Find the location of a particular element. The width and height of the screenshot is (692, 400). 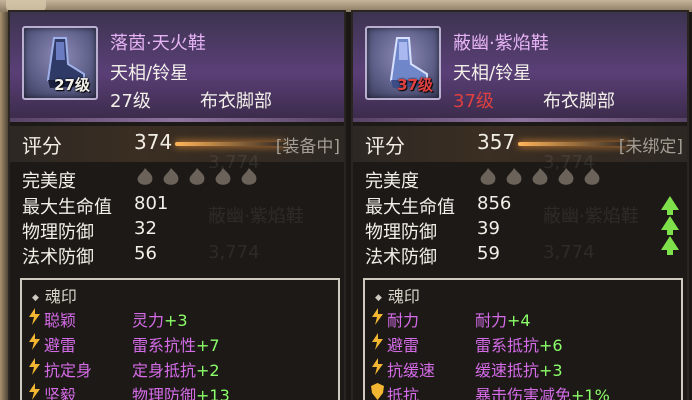

icon-level-label: 37级 is located at coordinates (415, 85).